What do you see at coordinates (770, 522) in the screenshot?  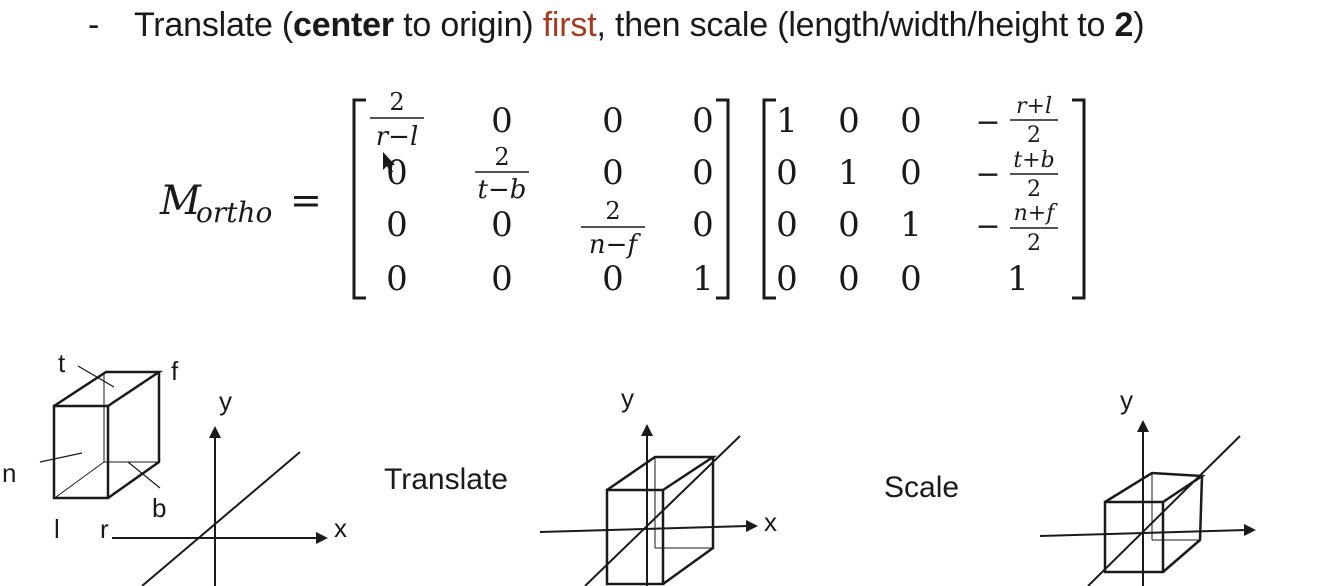 I see `axis2-x-label: x` at bounding box center [770, 522].